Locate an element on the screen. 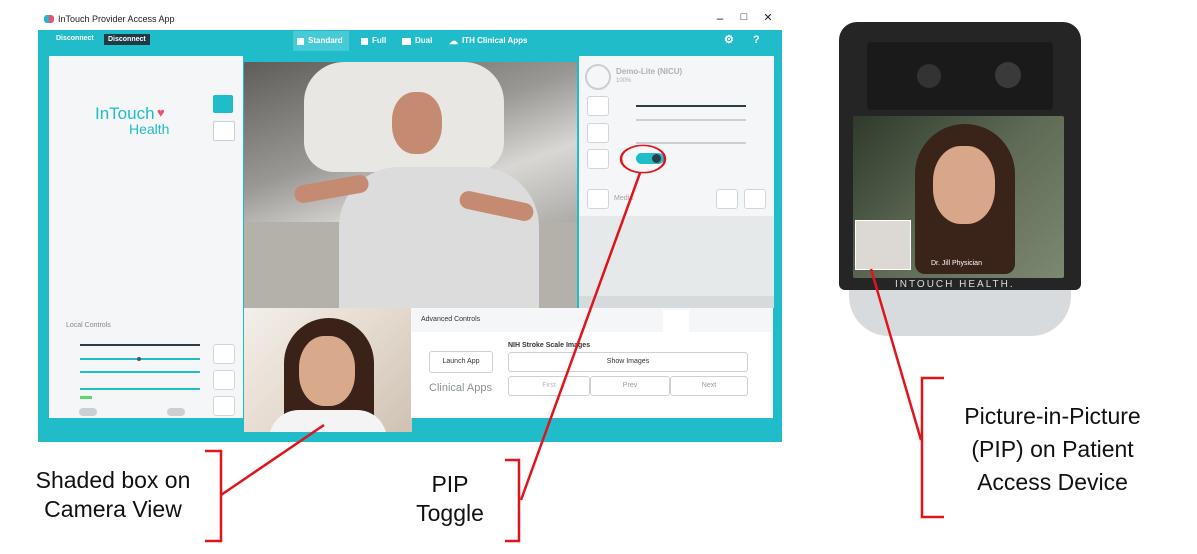 Image resolution: width=1197 pixels, height=554 pixels. annotation-pip-device-line2: (PIP) on Patient is located at coordinates (1052, 449).